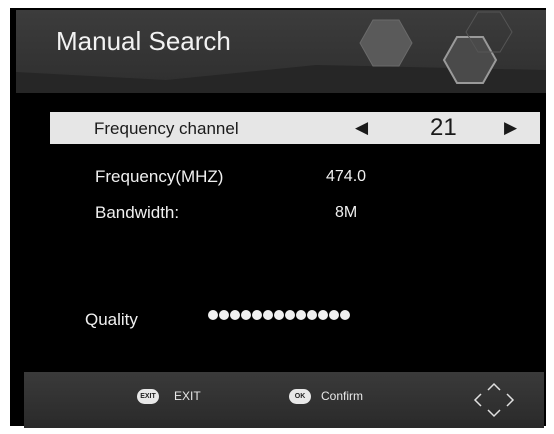  I want to click on quality-indicator, so click(279, 315).